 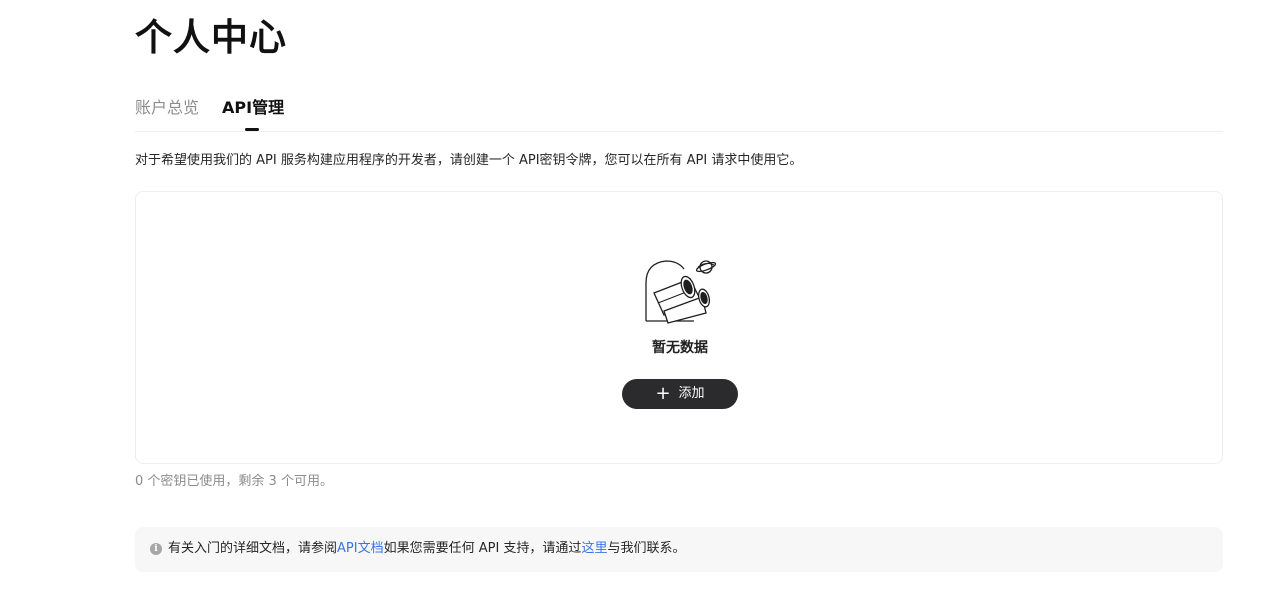 I want to click on tab-bar: 账户总览 API管理, so click(x=679, y=114).